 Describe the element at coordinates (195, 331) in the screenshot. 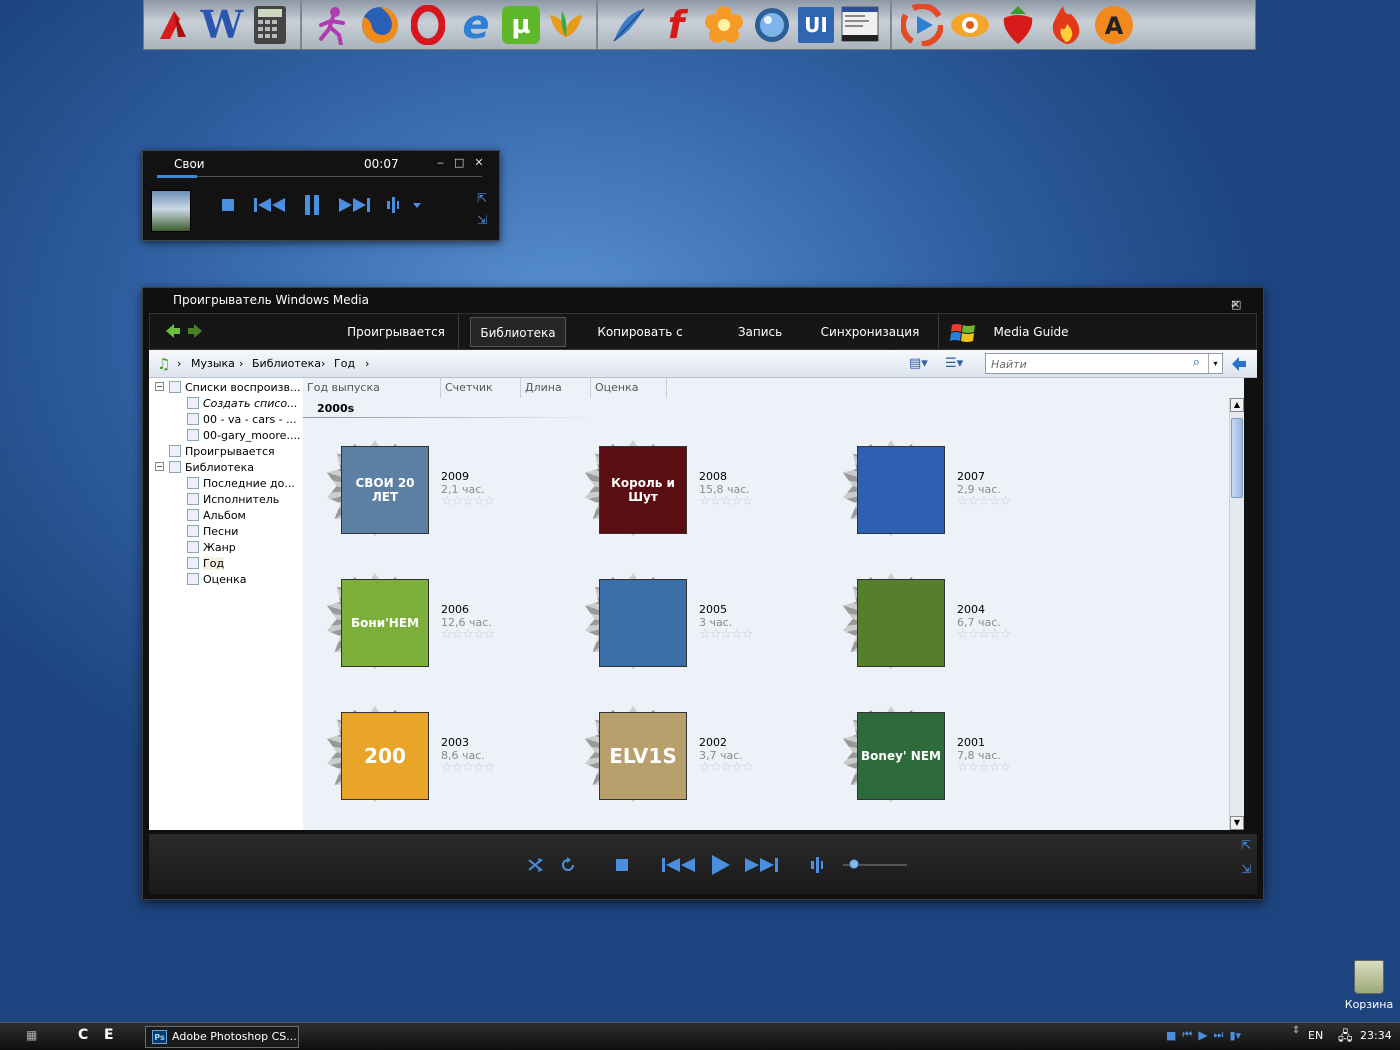

I see `forward-arrow-icon` at that location.